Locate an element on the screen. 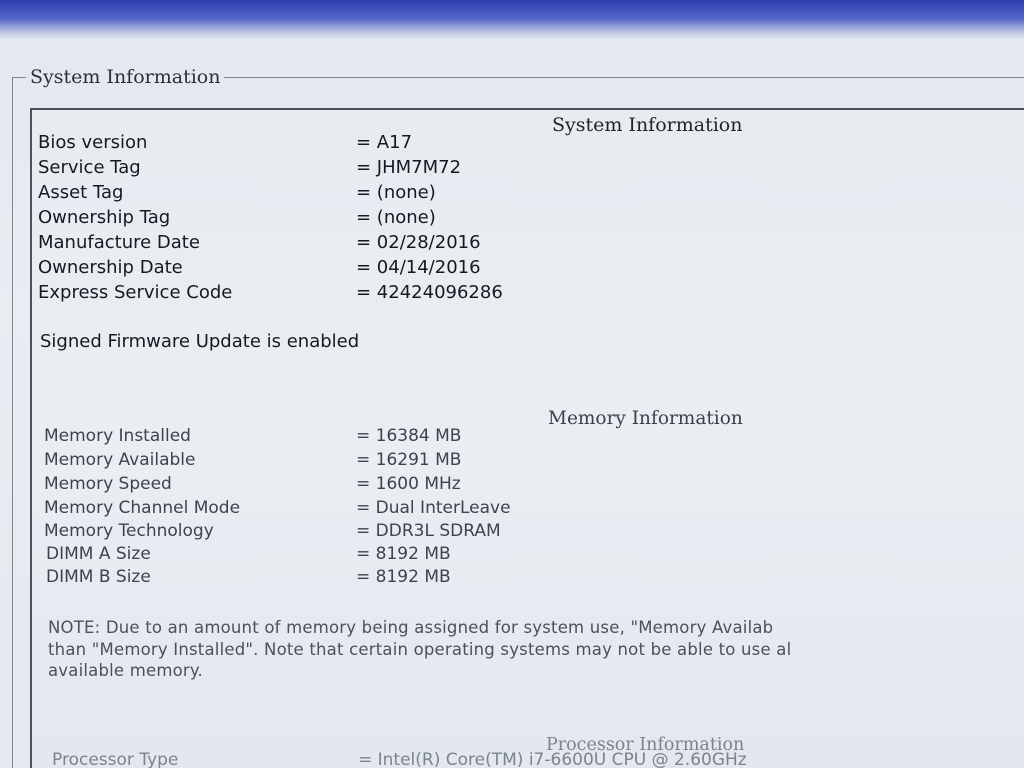 This screenshot has width=1024, height=768. info-label: DIMM B Size is located at coordinates (98, 577).